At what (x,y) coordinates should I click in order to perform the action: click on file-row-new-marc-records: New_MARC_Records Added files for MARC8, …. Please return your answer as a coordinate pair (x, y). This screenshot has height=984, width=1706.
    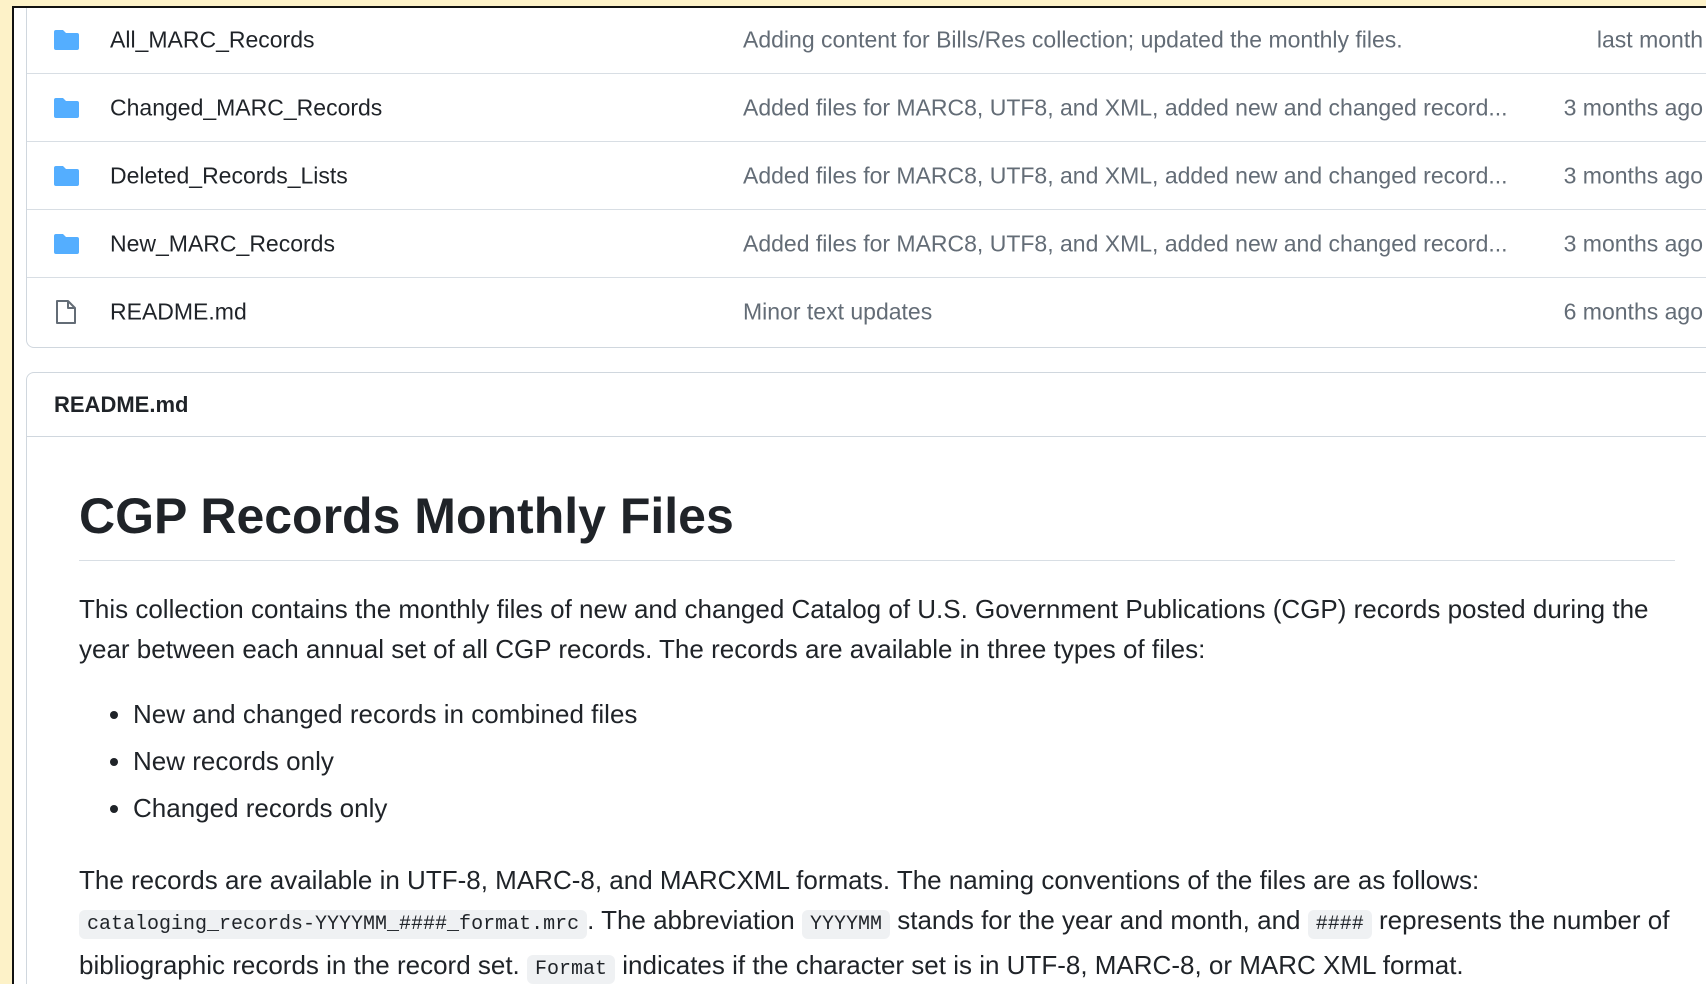
    Looking at the image, I should click on (866, 244).